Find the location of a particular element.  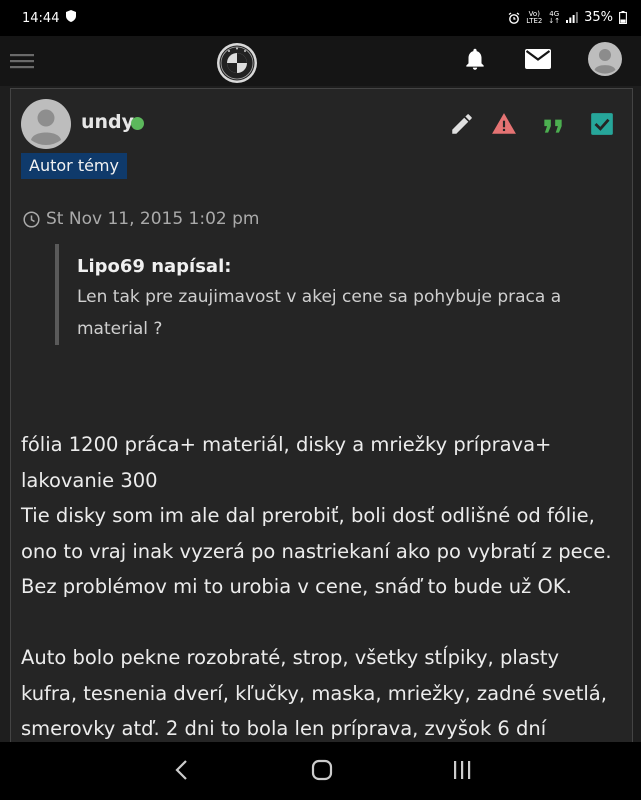

back-icon is located at coordinates (182, 770).